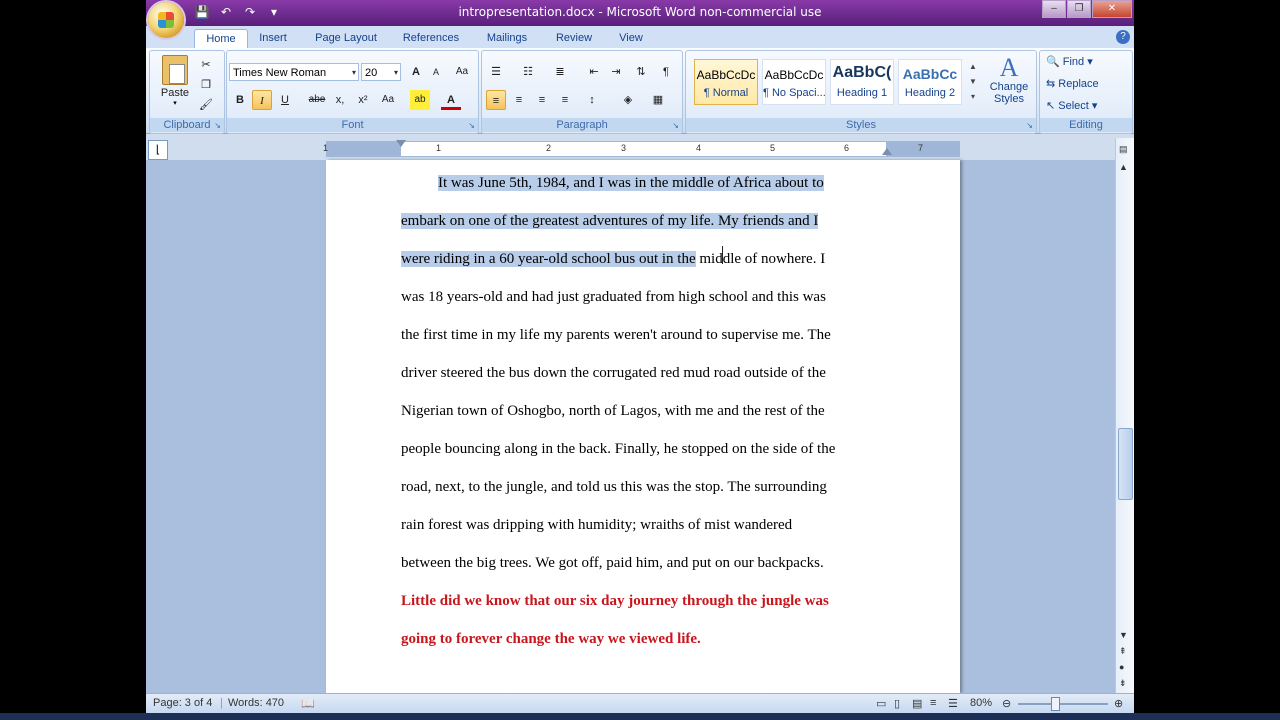 The image size is (1280, 720). What do you see at coordinates (1072, 83) in the screenshot?
I see `replace-button: ⇆ Replace` at bounding box center [1072, 83].